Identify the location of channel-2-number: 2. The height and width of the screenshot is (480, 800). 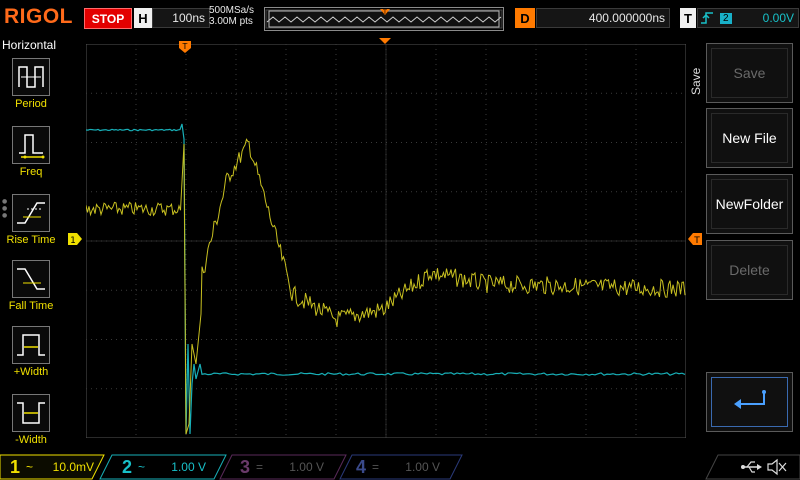
(126, 466).